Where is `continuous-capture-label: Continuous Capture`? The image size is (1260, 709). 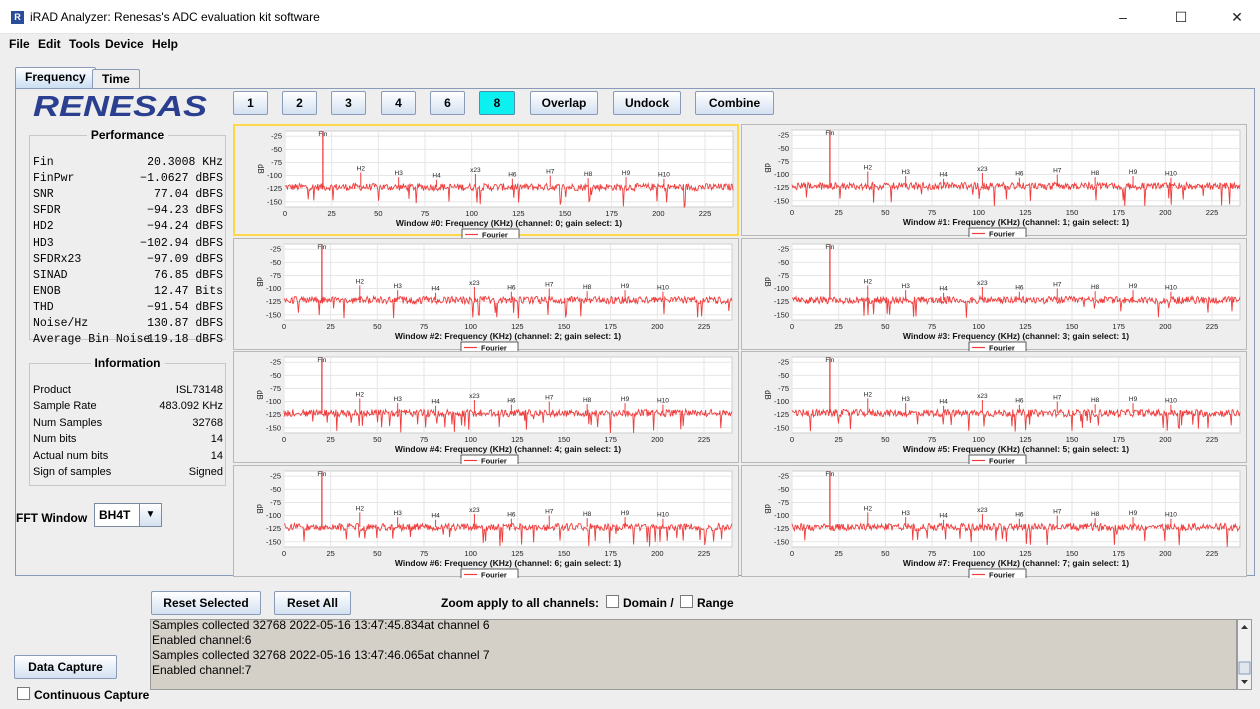
continuous-capture-label: Continuous Capture is located at coordinates (92, 695).